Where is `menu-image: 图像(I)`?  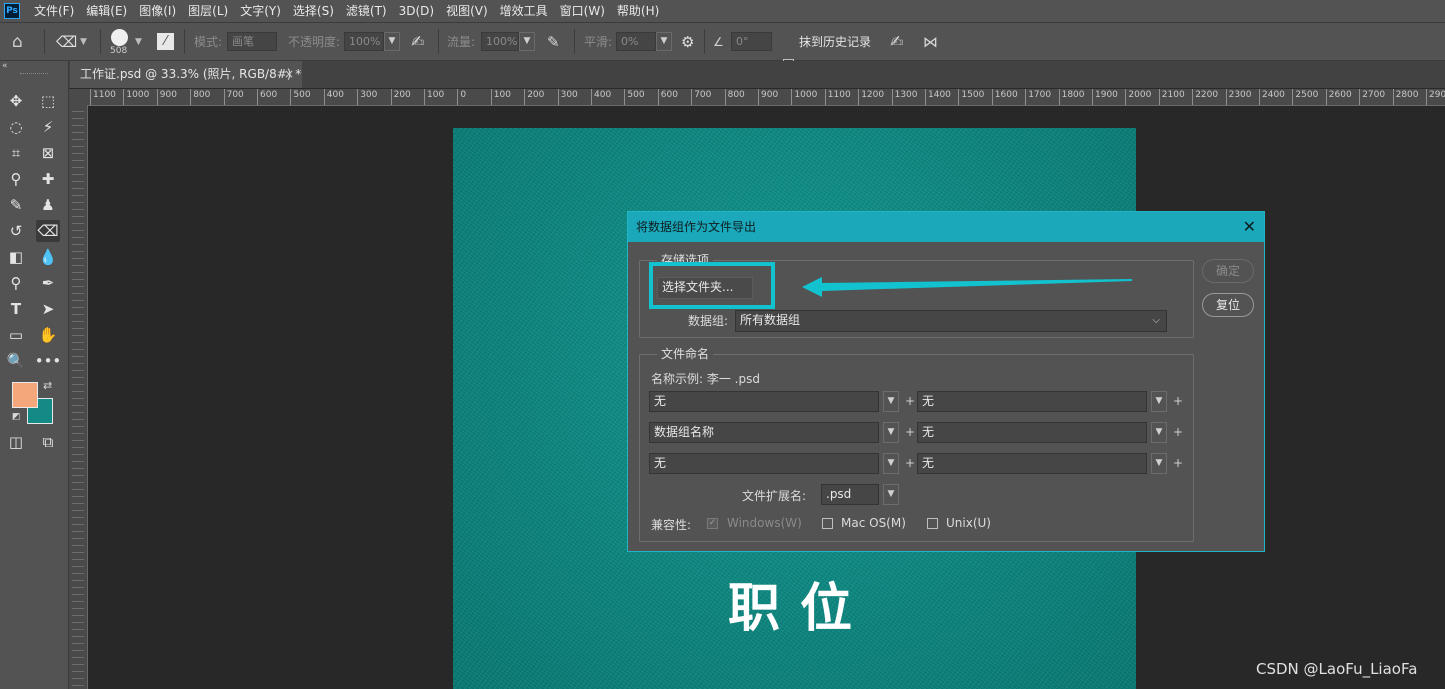
menu-image: 图像(I) is located at coordinates (157, 11).